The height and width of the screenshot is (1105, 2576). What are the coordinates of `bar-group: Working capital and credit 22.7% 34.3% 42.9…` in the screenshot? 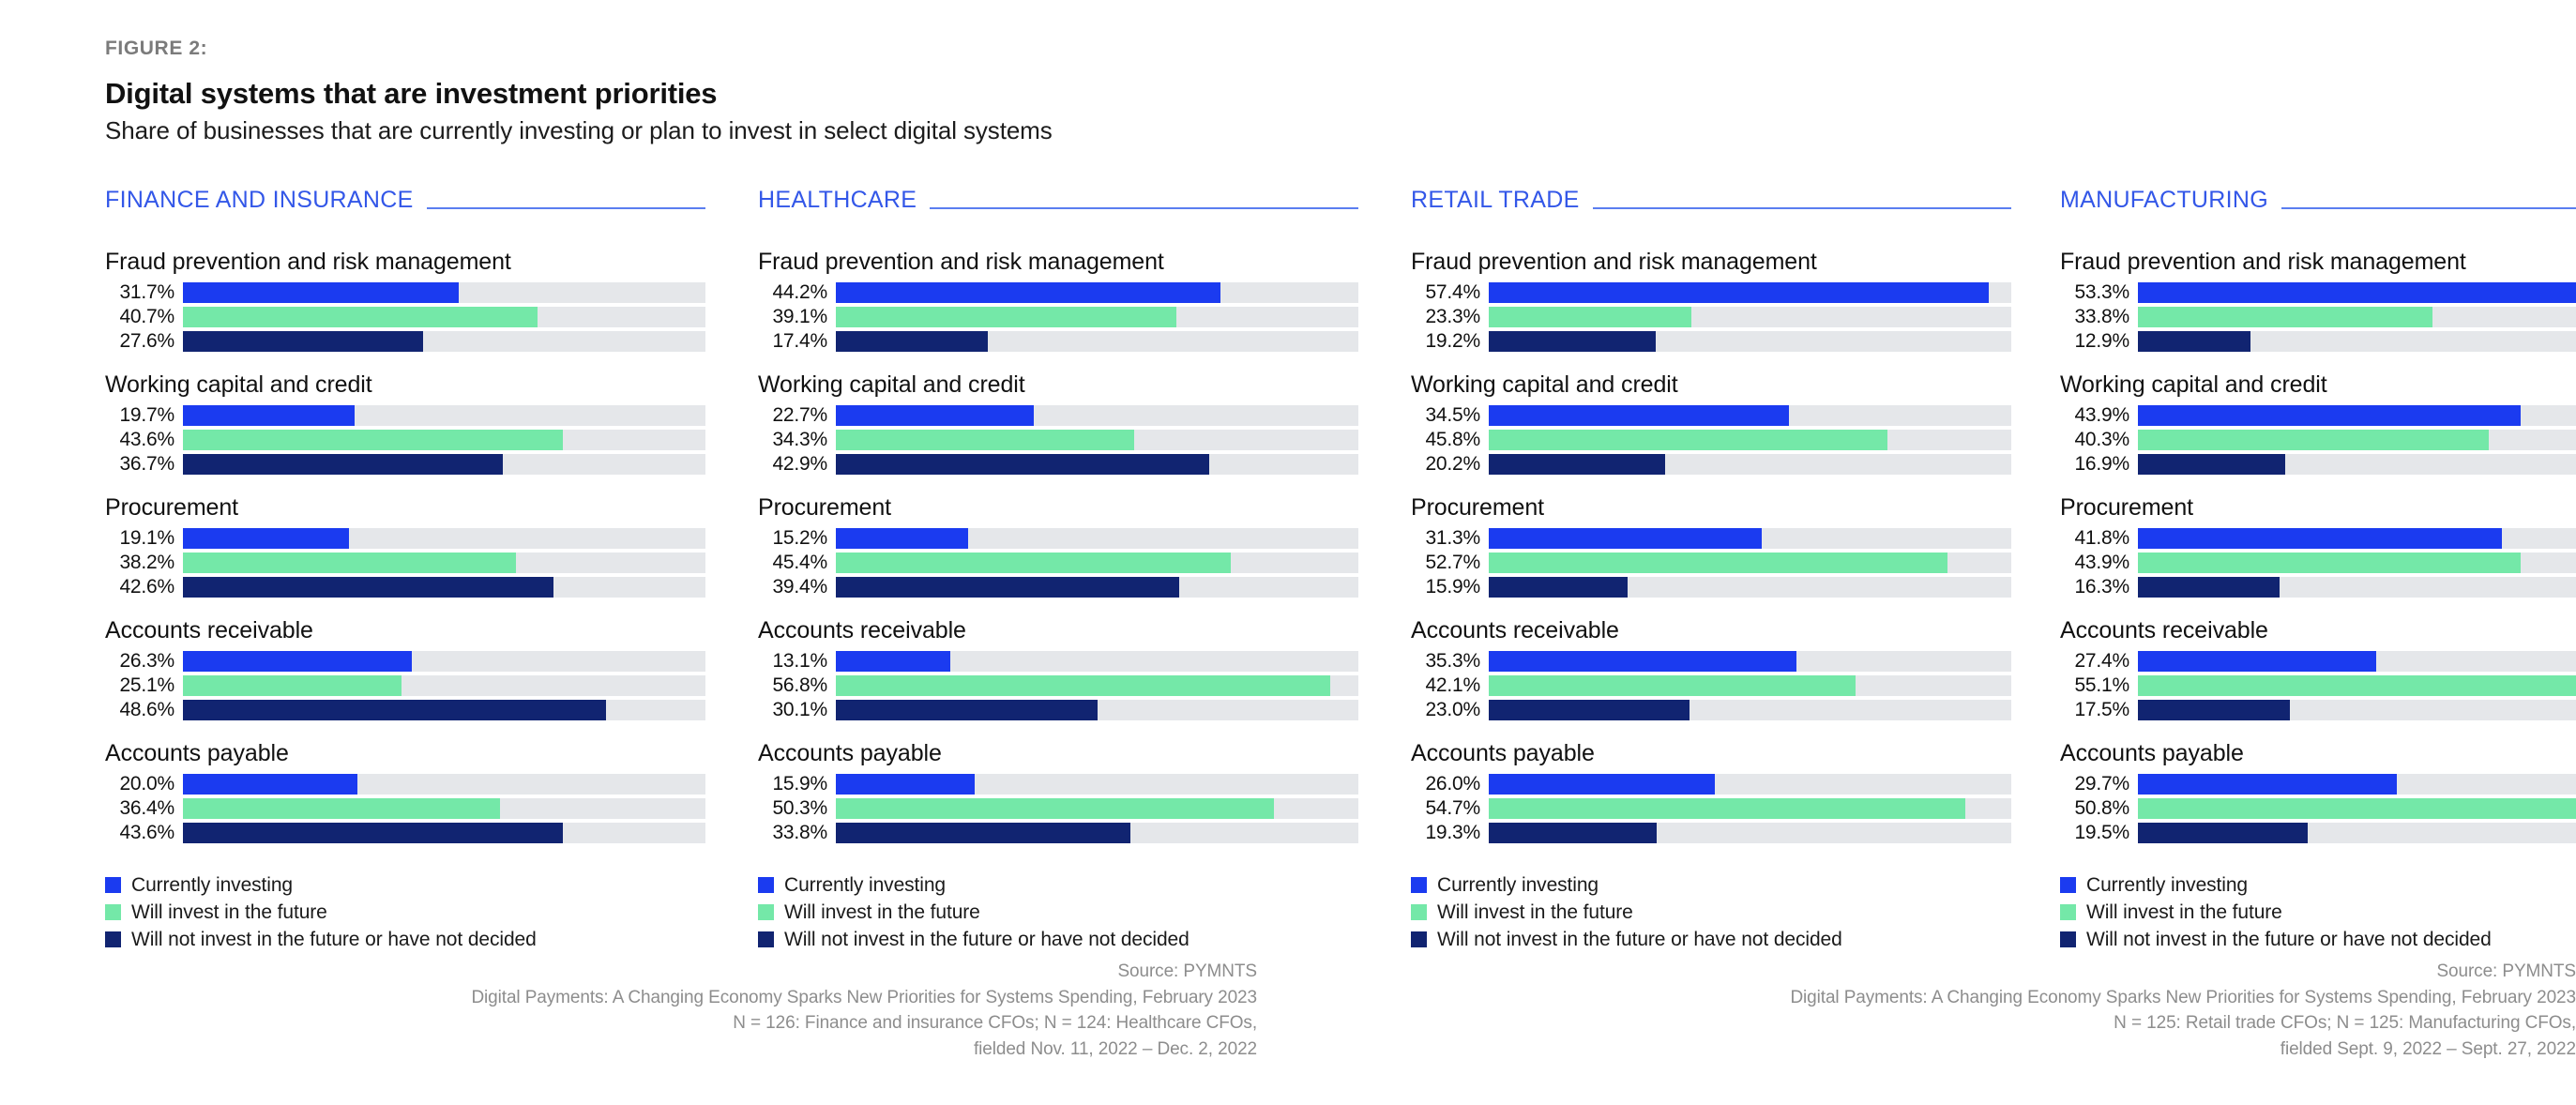 It's located at (1058, 423).